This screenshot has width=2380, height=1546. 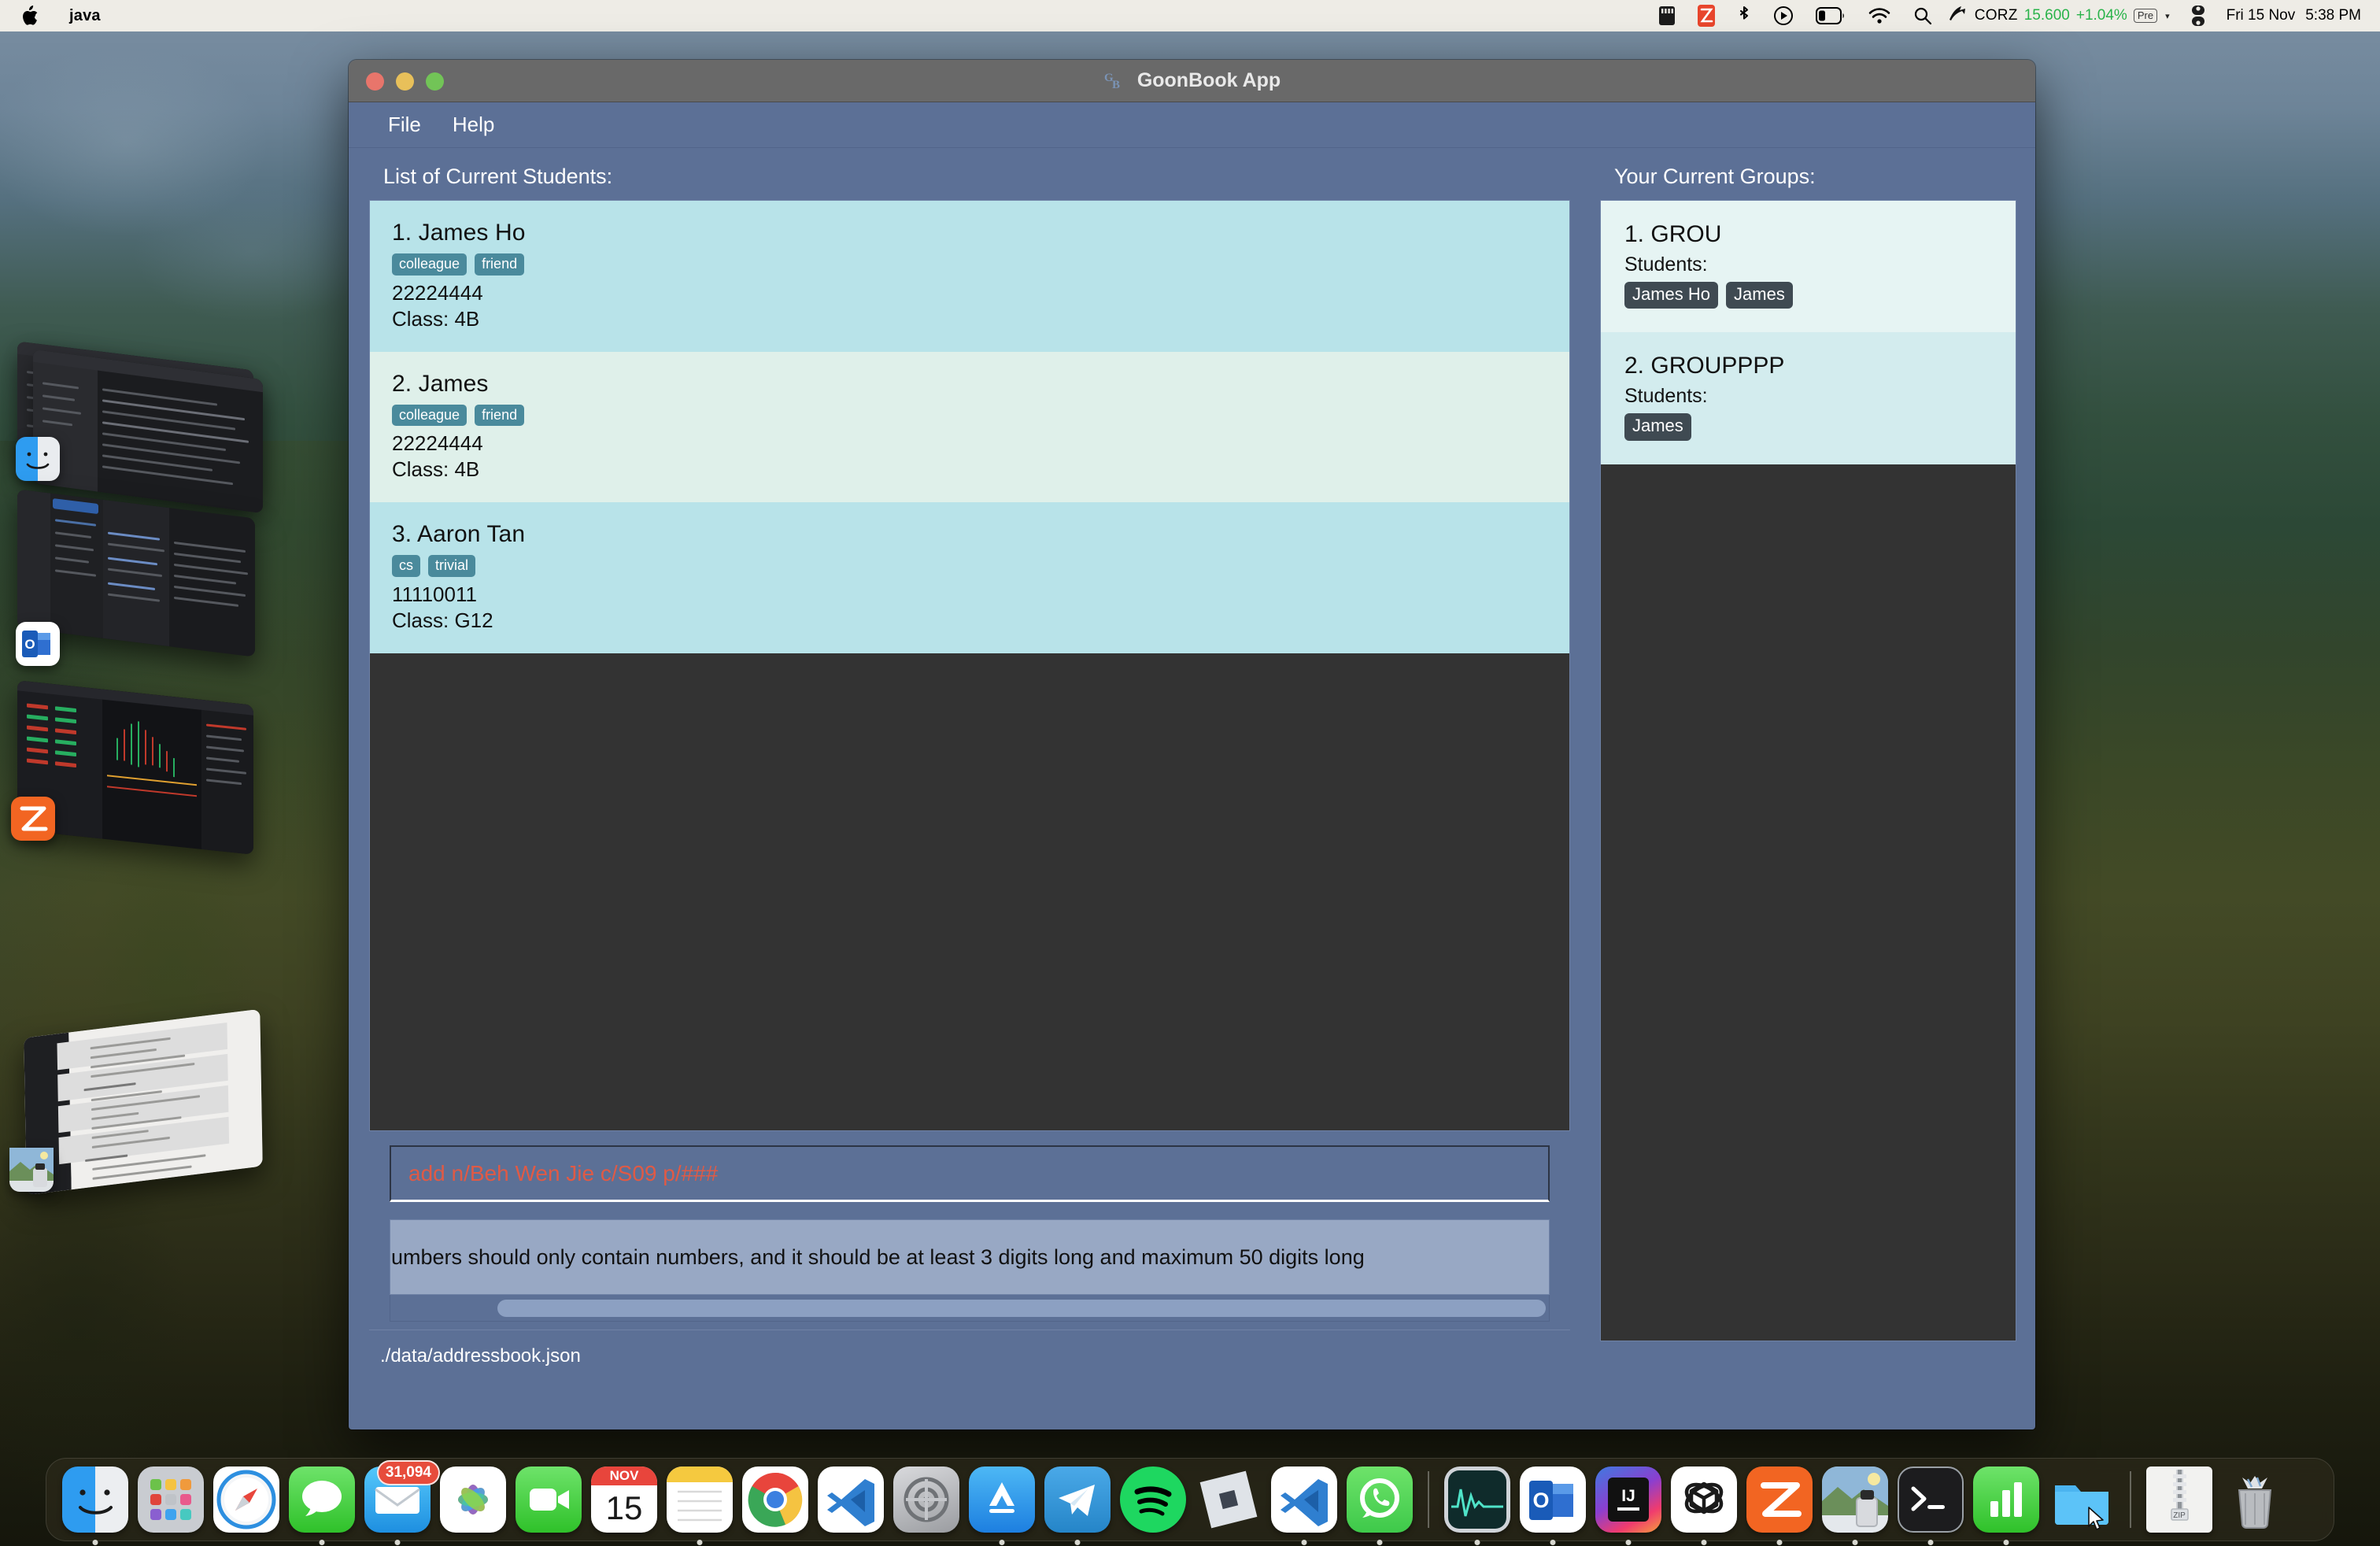 I want to click on result-horizontal-scrollbar, so click(x=970, y=1308).